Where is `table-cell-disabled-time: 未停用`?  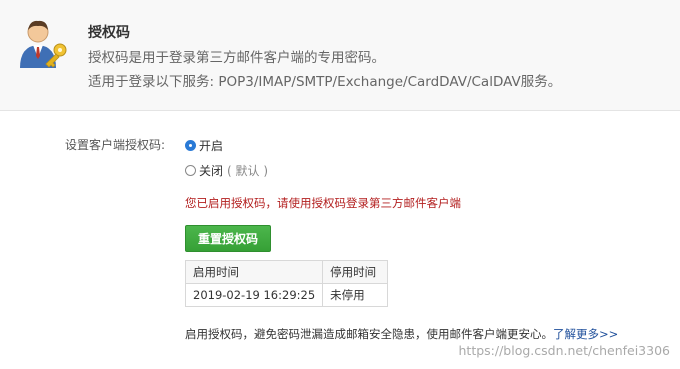 table-cell-disabled-time: 未停用 is located at coordinates (355, 295).